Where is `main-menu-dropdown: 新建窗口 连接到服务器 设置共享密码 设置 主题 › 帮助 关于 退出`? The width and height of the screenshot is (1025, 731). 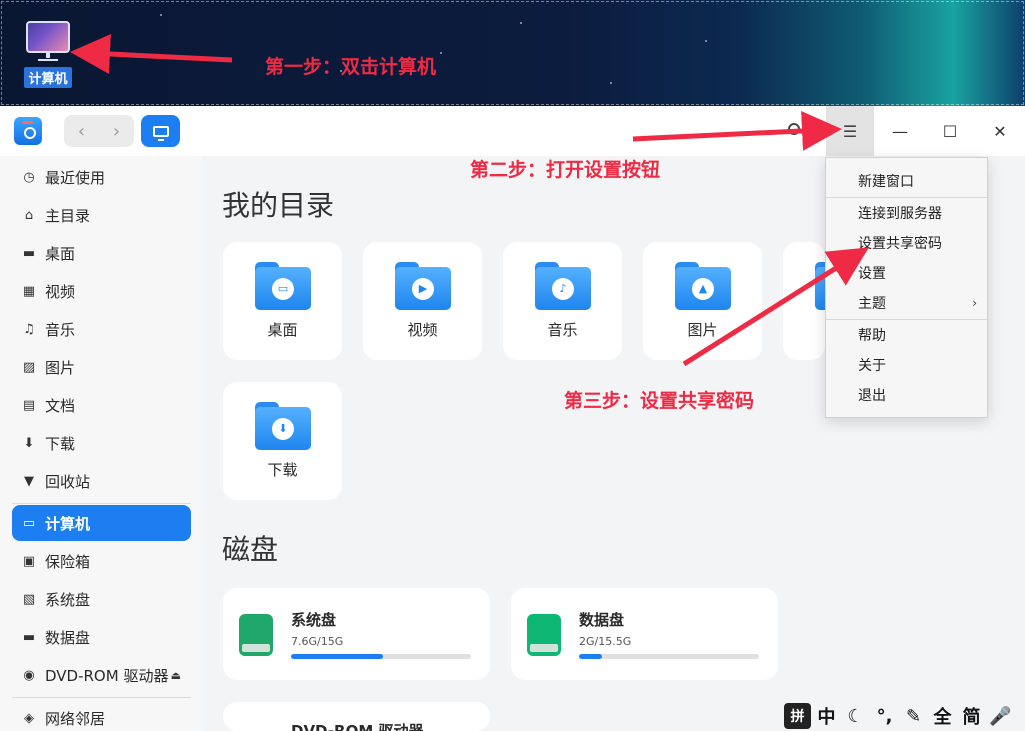 main-menu-dropdown: 新建窗口 连接到服务器 设置共享密码 设置 主题 › 帮助 关于 退出 is located at coordinates (906, 287).